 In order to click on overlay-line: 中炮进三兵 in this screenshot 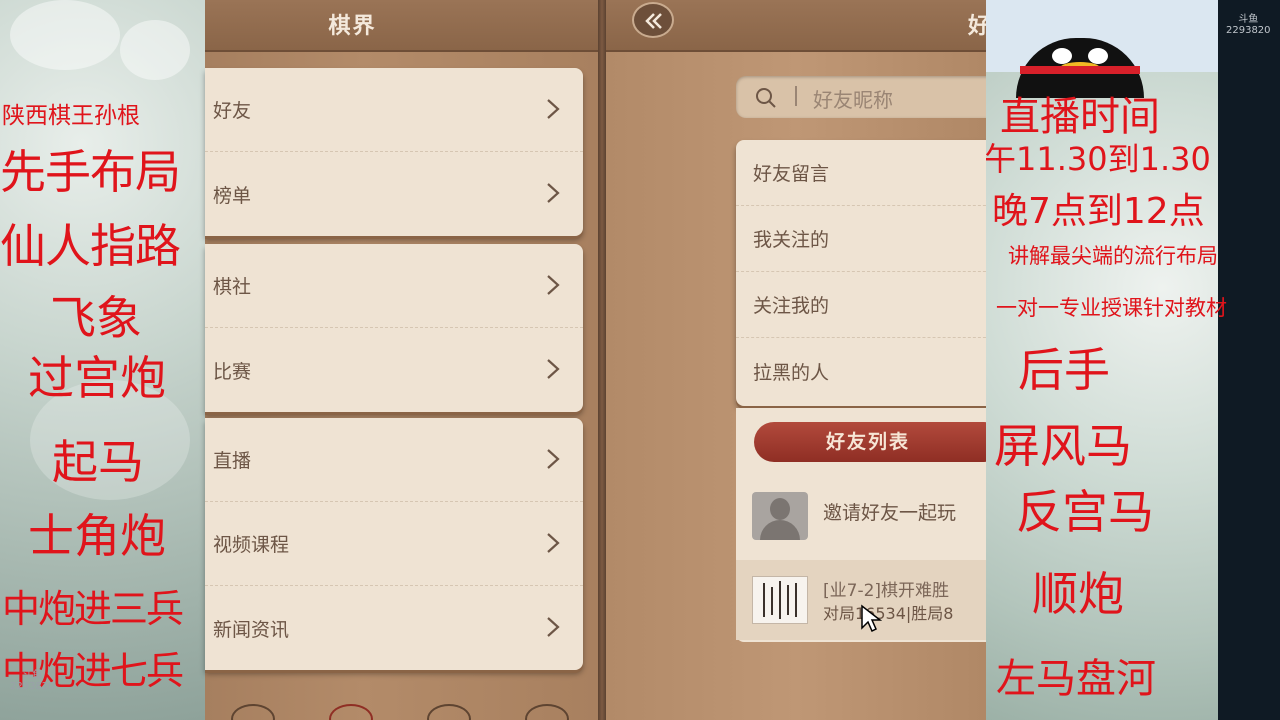, I will do `click(93, 609)`.